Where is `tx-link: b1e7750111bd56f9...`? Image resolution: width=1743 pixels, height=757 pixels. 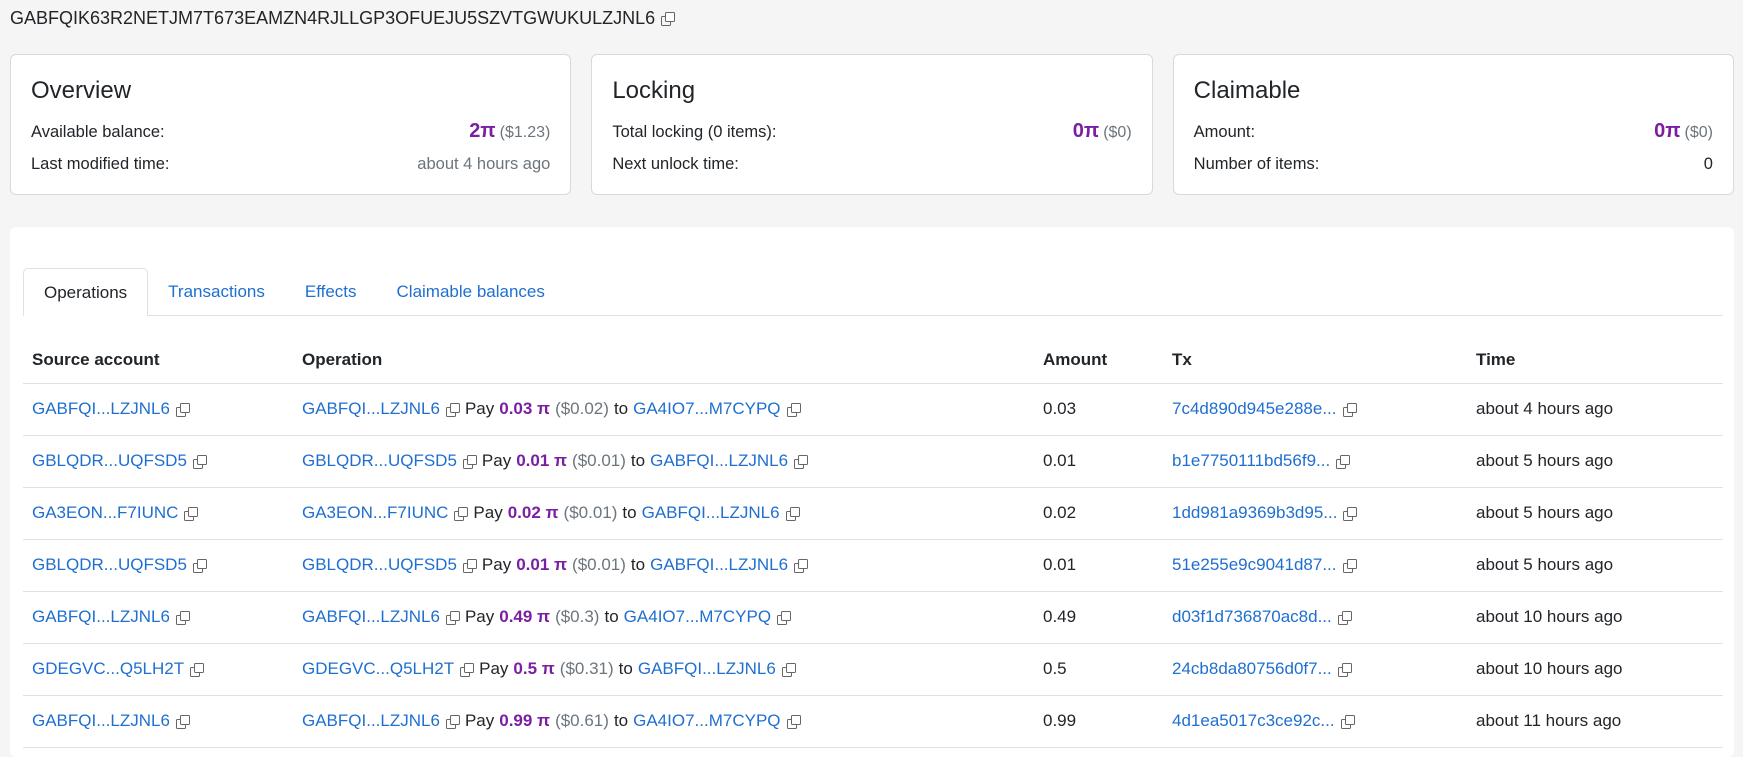
tx-link: b1e7750111bd56f9... is located at coordinates (1251, 461).